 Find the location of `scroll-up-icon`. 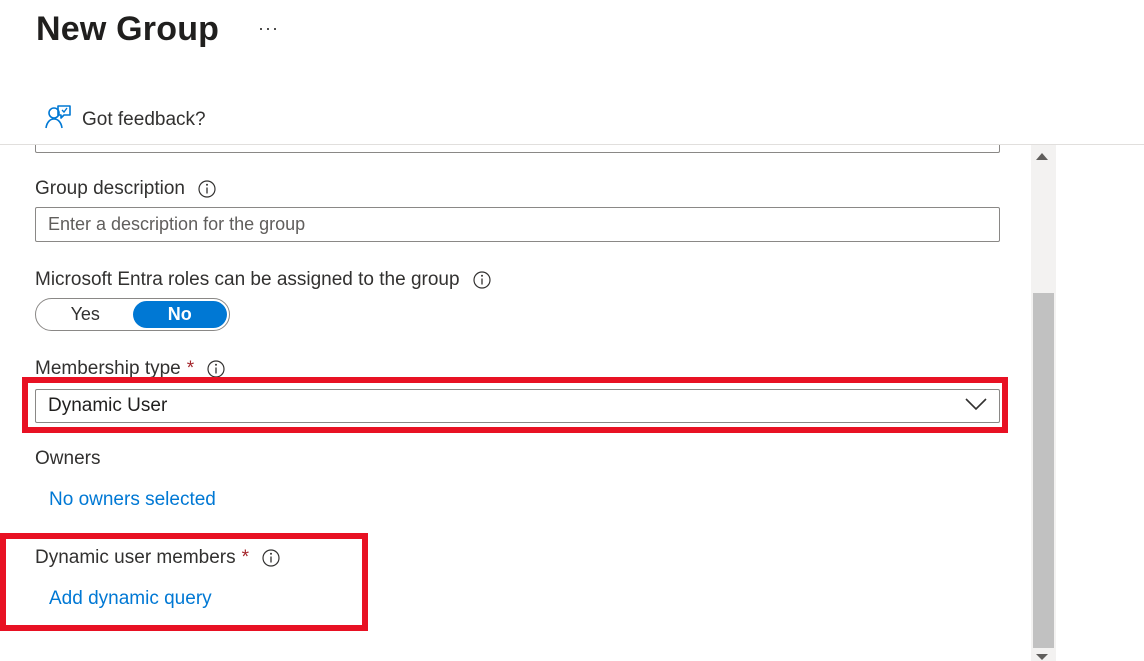

scroll-up-icon is located at coordinates (1042, 156).